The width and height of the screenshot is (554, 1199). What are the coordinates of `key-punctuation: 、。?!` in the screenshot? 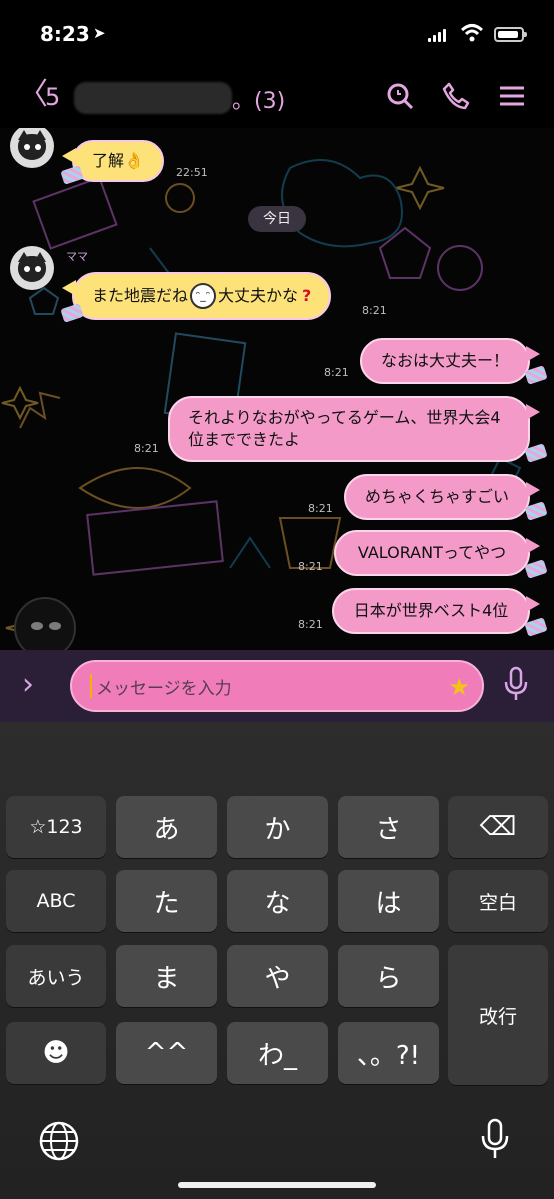 It's located at (388, 1053).